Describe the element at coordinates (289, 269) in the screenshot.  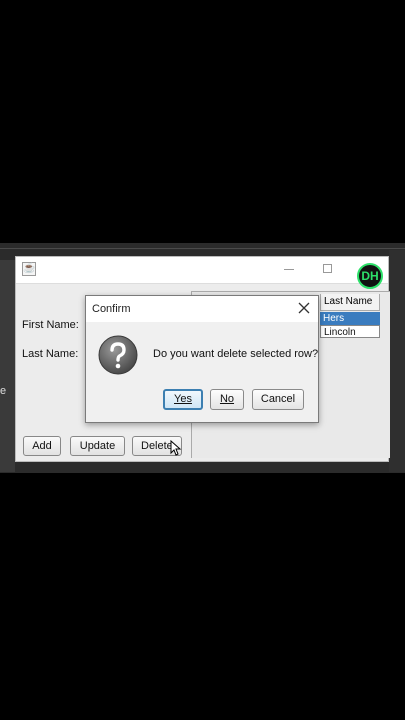
I see `minimize-icon` at that location.